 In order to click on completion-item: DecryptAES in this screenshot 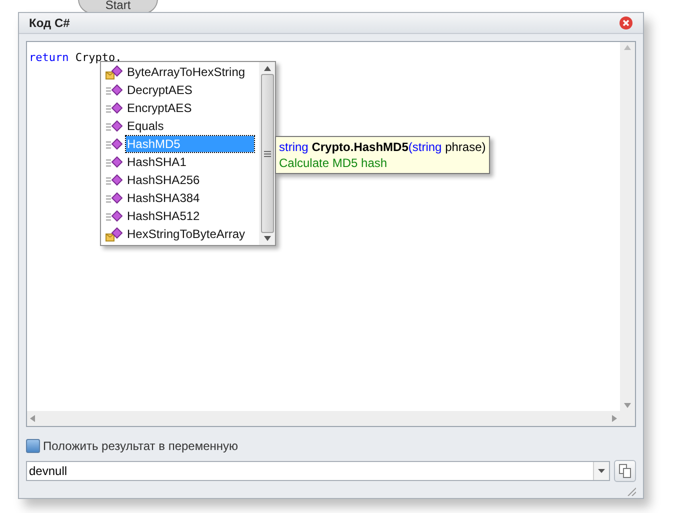, I will do `click(190, 90)`.